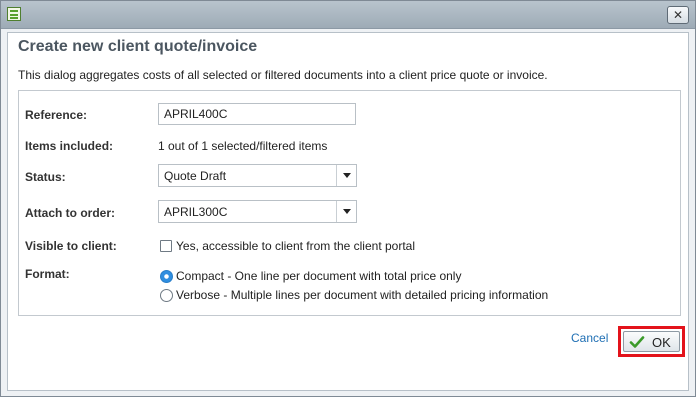 The width and height of the screenshot is (696, 397). Describe the element at coordinates (70, 213) in the screenshot. I see `attach-to-order-label: Attach to order:` at that location.